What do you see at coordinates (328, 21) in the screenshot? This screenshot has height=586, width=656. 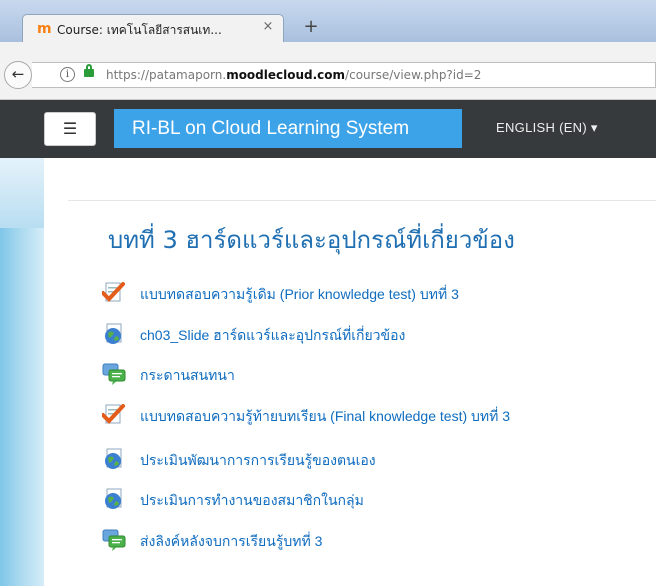 I see `browser-tab-bar: m Course: เทคโนโลยีสารสนเท... × +` at bounding box center [328, 21].